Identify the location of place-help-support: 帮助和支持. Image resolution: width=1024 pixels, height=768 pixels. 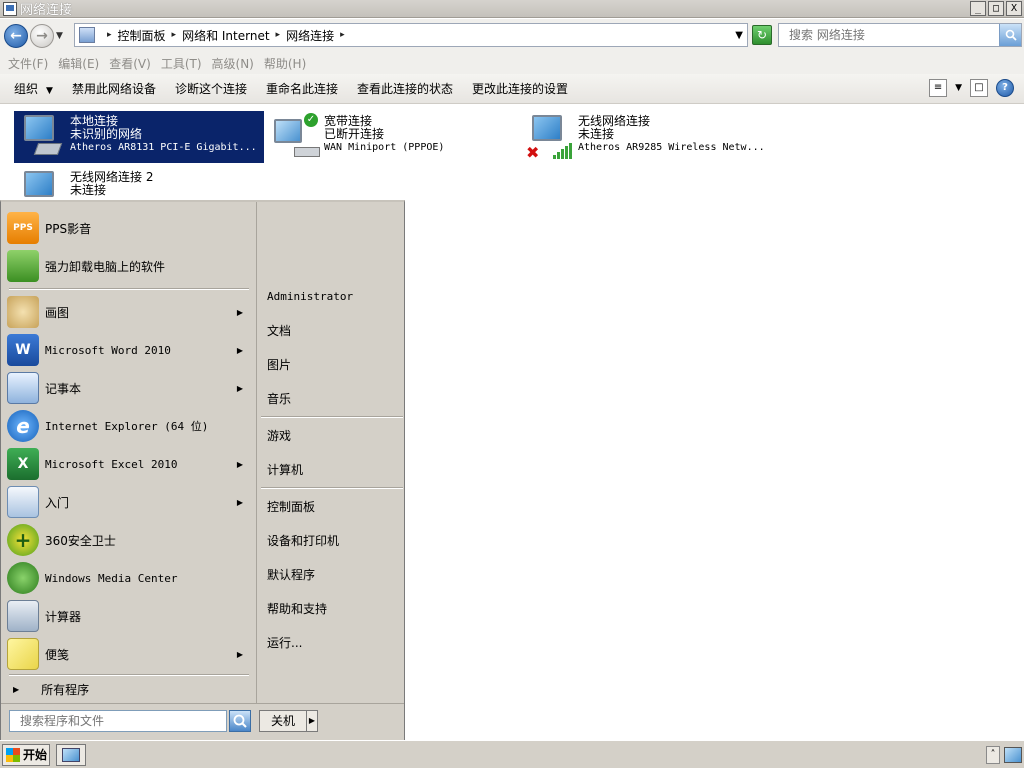
(297, 608).